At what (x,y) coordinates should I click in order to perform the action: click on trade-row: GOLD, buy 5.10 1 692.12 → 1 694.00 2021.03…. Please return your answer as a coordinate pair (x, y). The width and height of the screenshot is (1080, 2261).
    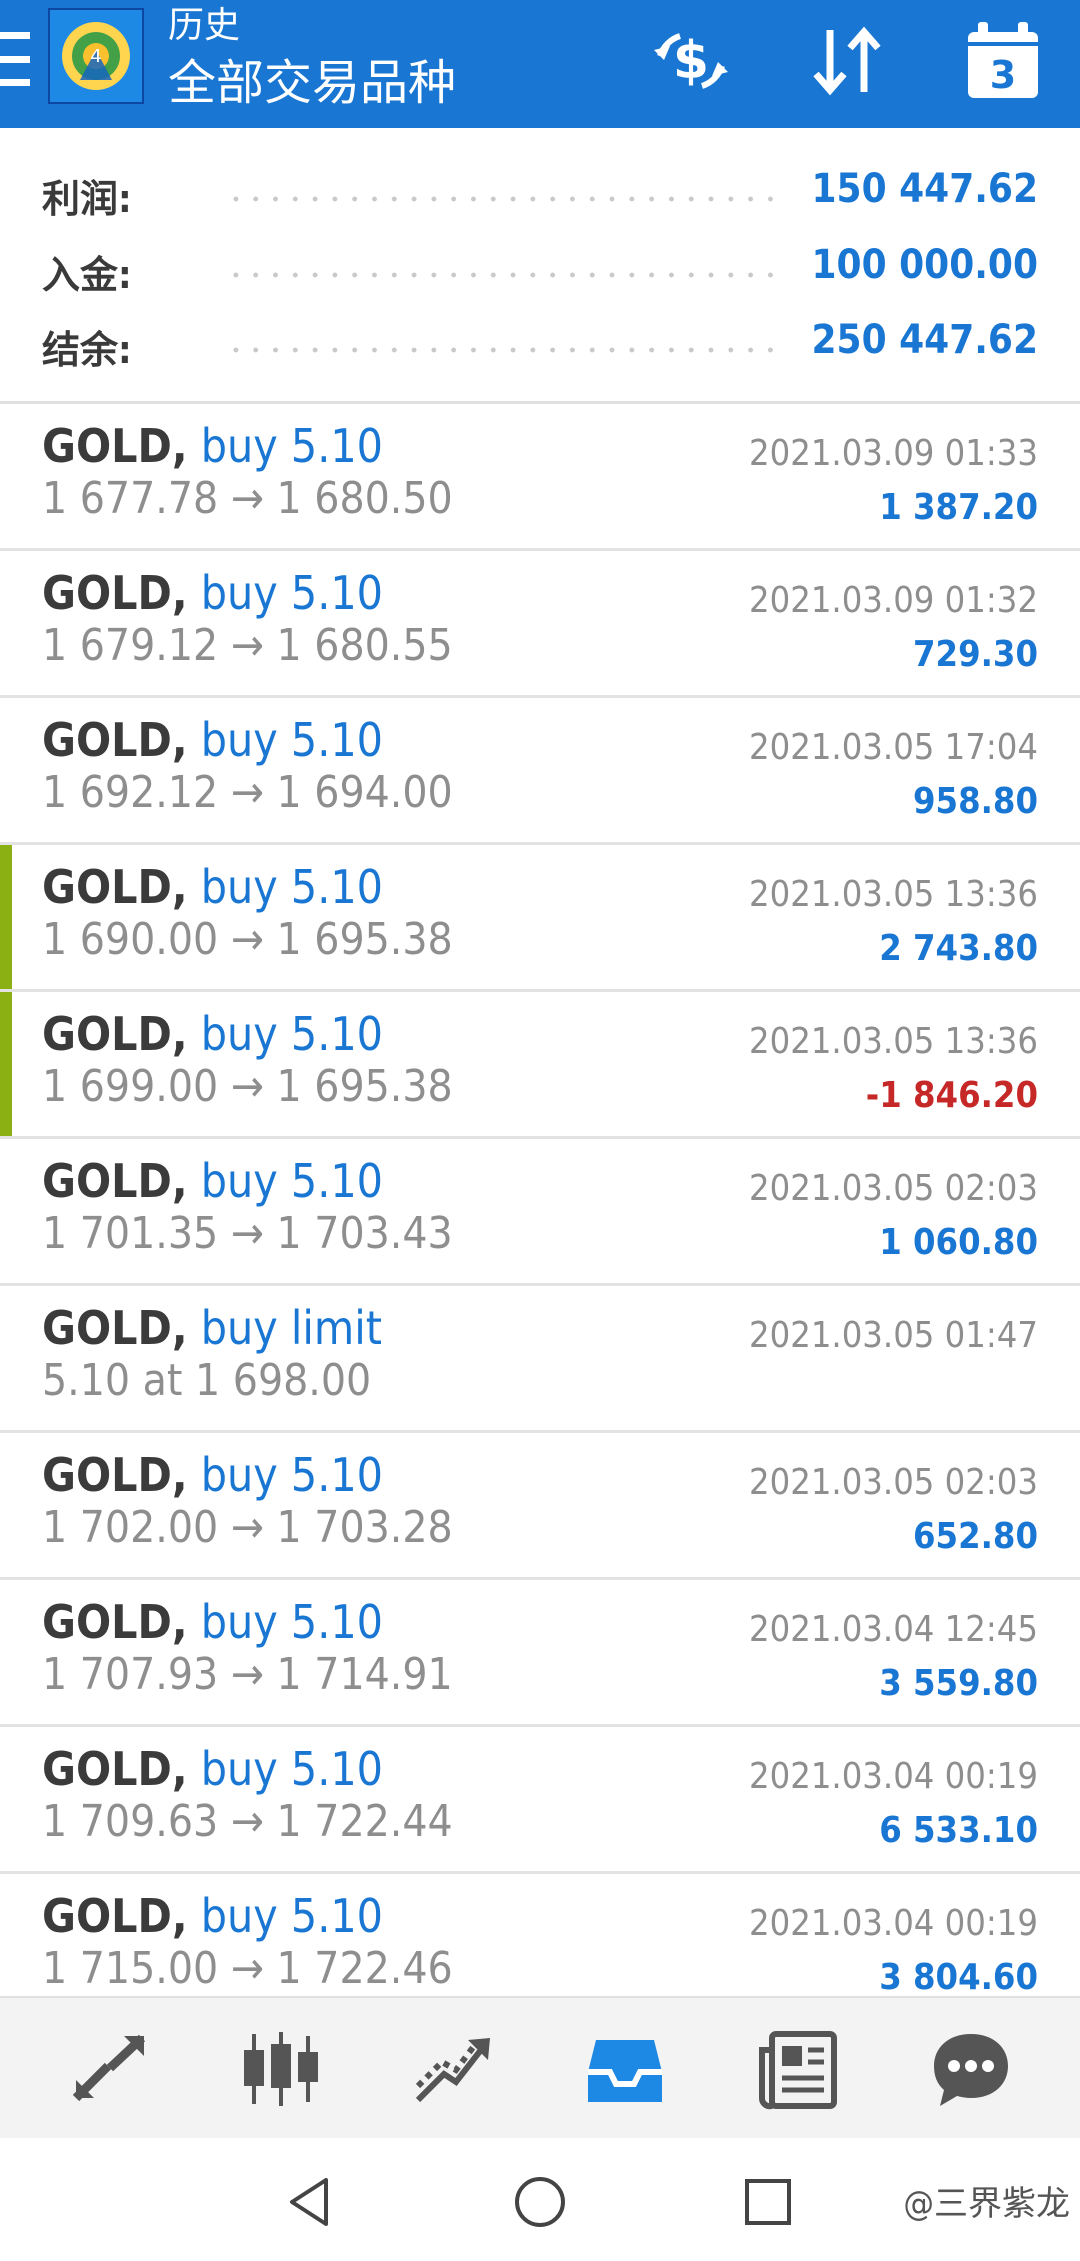
    Looking at the image, I should click on (540, 771).